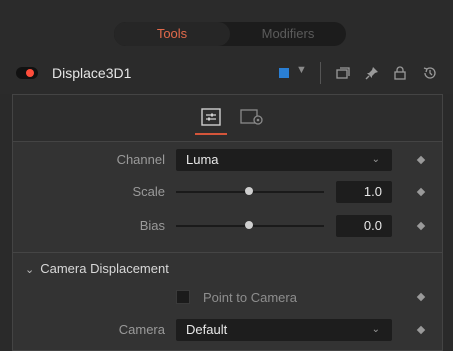 This screenshot has height=351, width=453. Describe the element at coordinates (92, 73) in the screenshot. I see `node-name: Displace3D1` at that location.